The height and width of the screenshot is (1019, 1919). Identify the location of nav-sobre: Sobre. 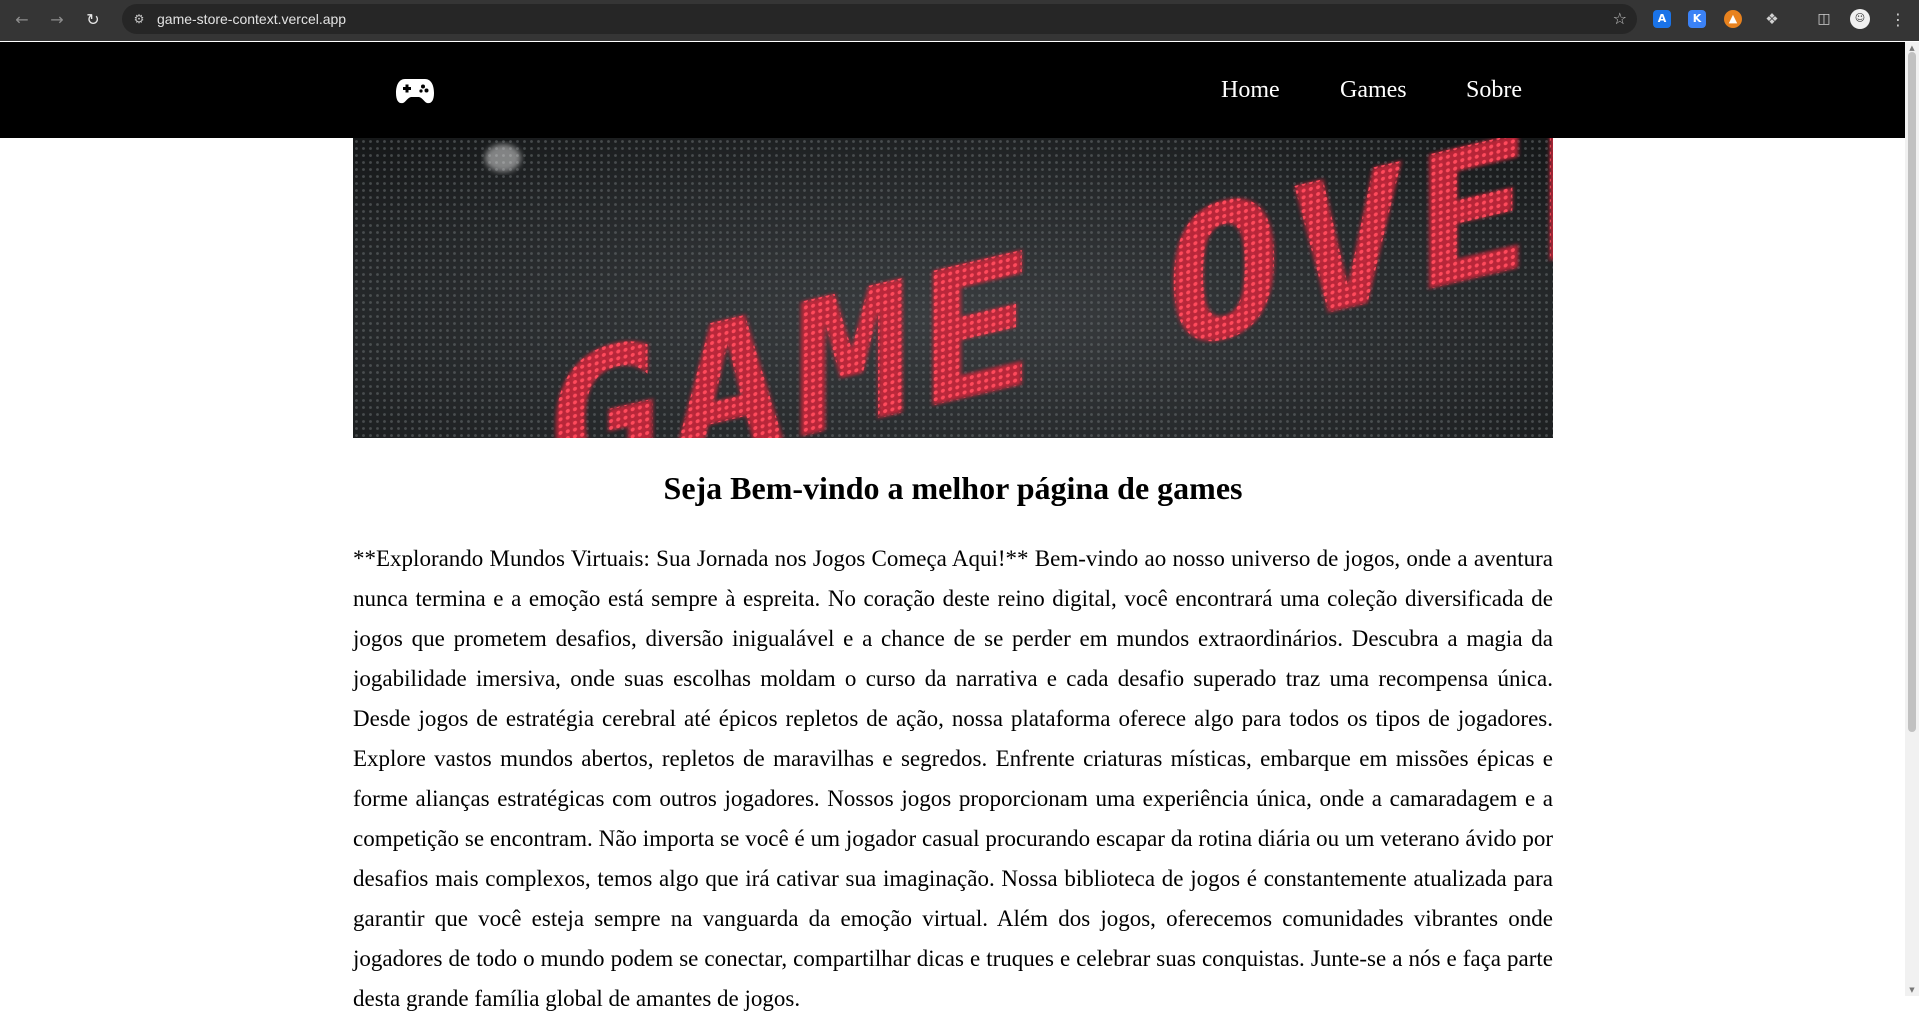
(1494, 90).